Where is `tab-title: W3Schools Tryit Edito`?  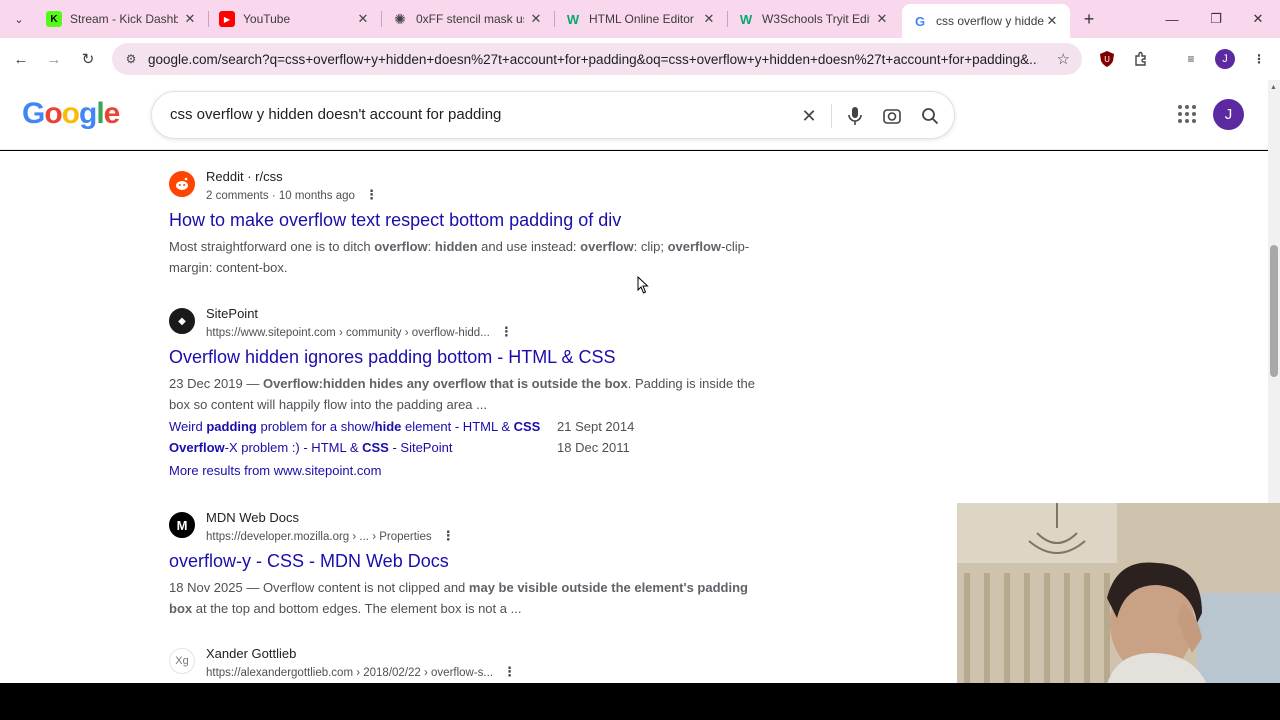
tab-title: W3Schools Tryit Edito is located at coordinates (816, 19).